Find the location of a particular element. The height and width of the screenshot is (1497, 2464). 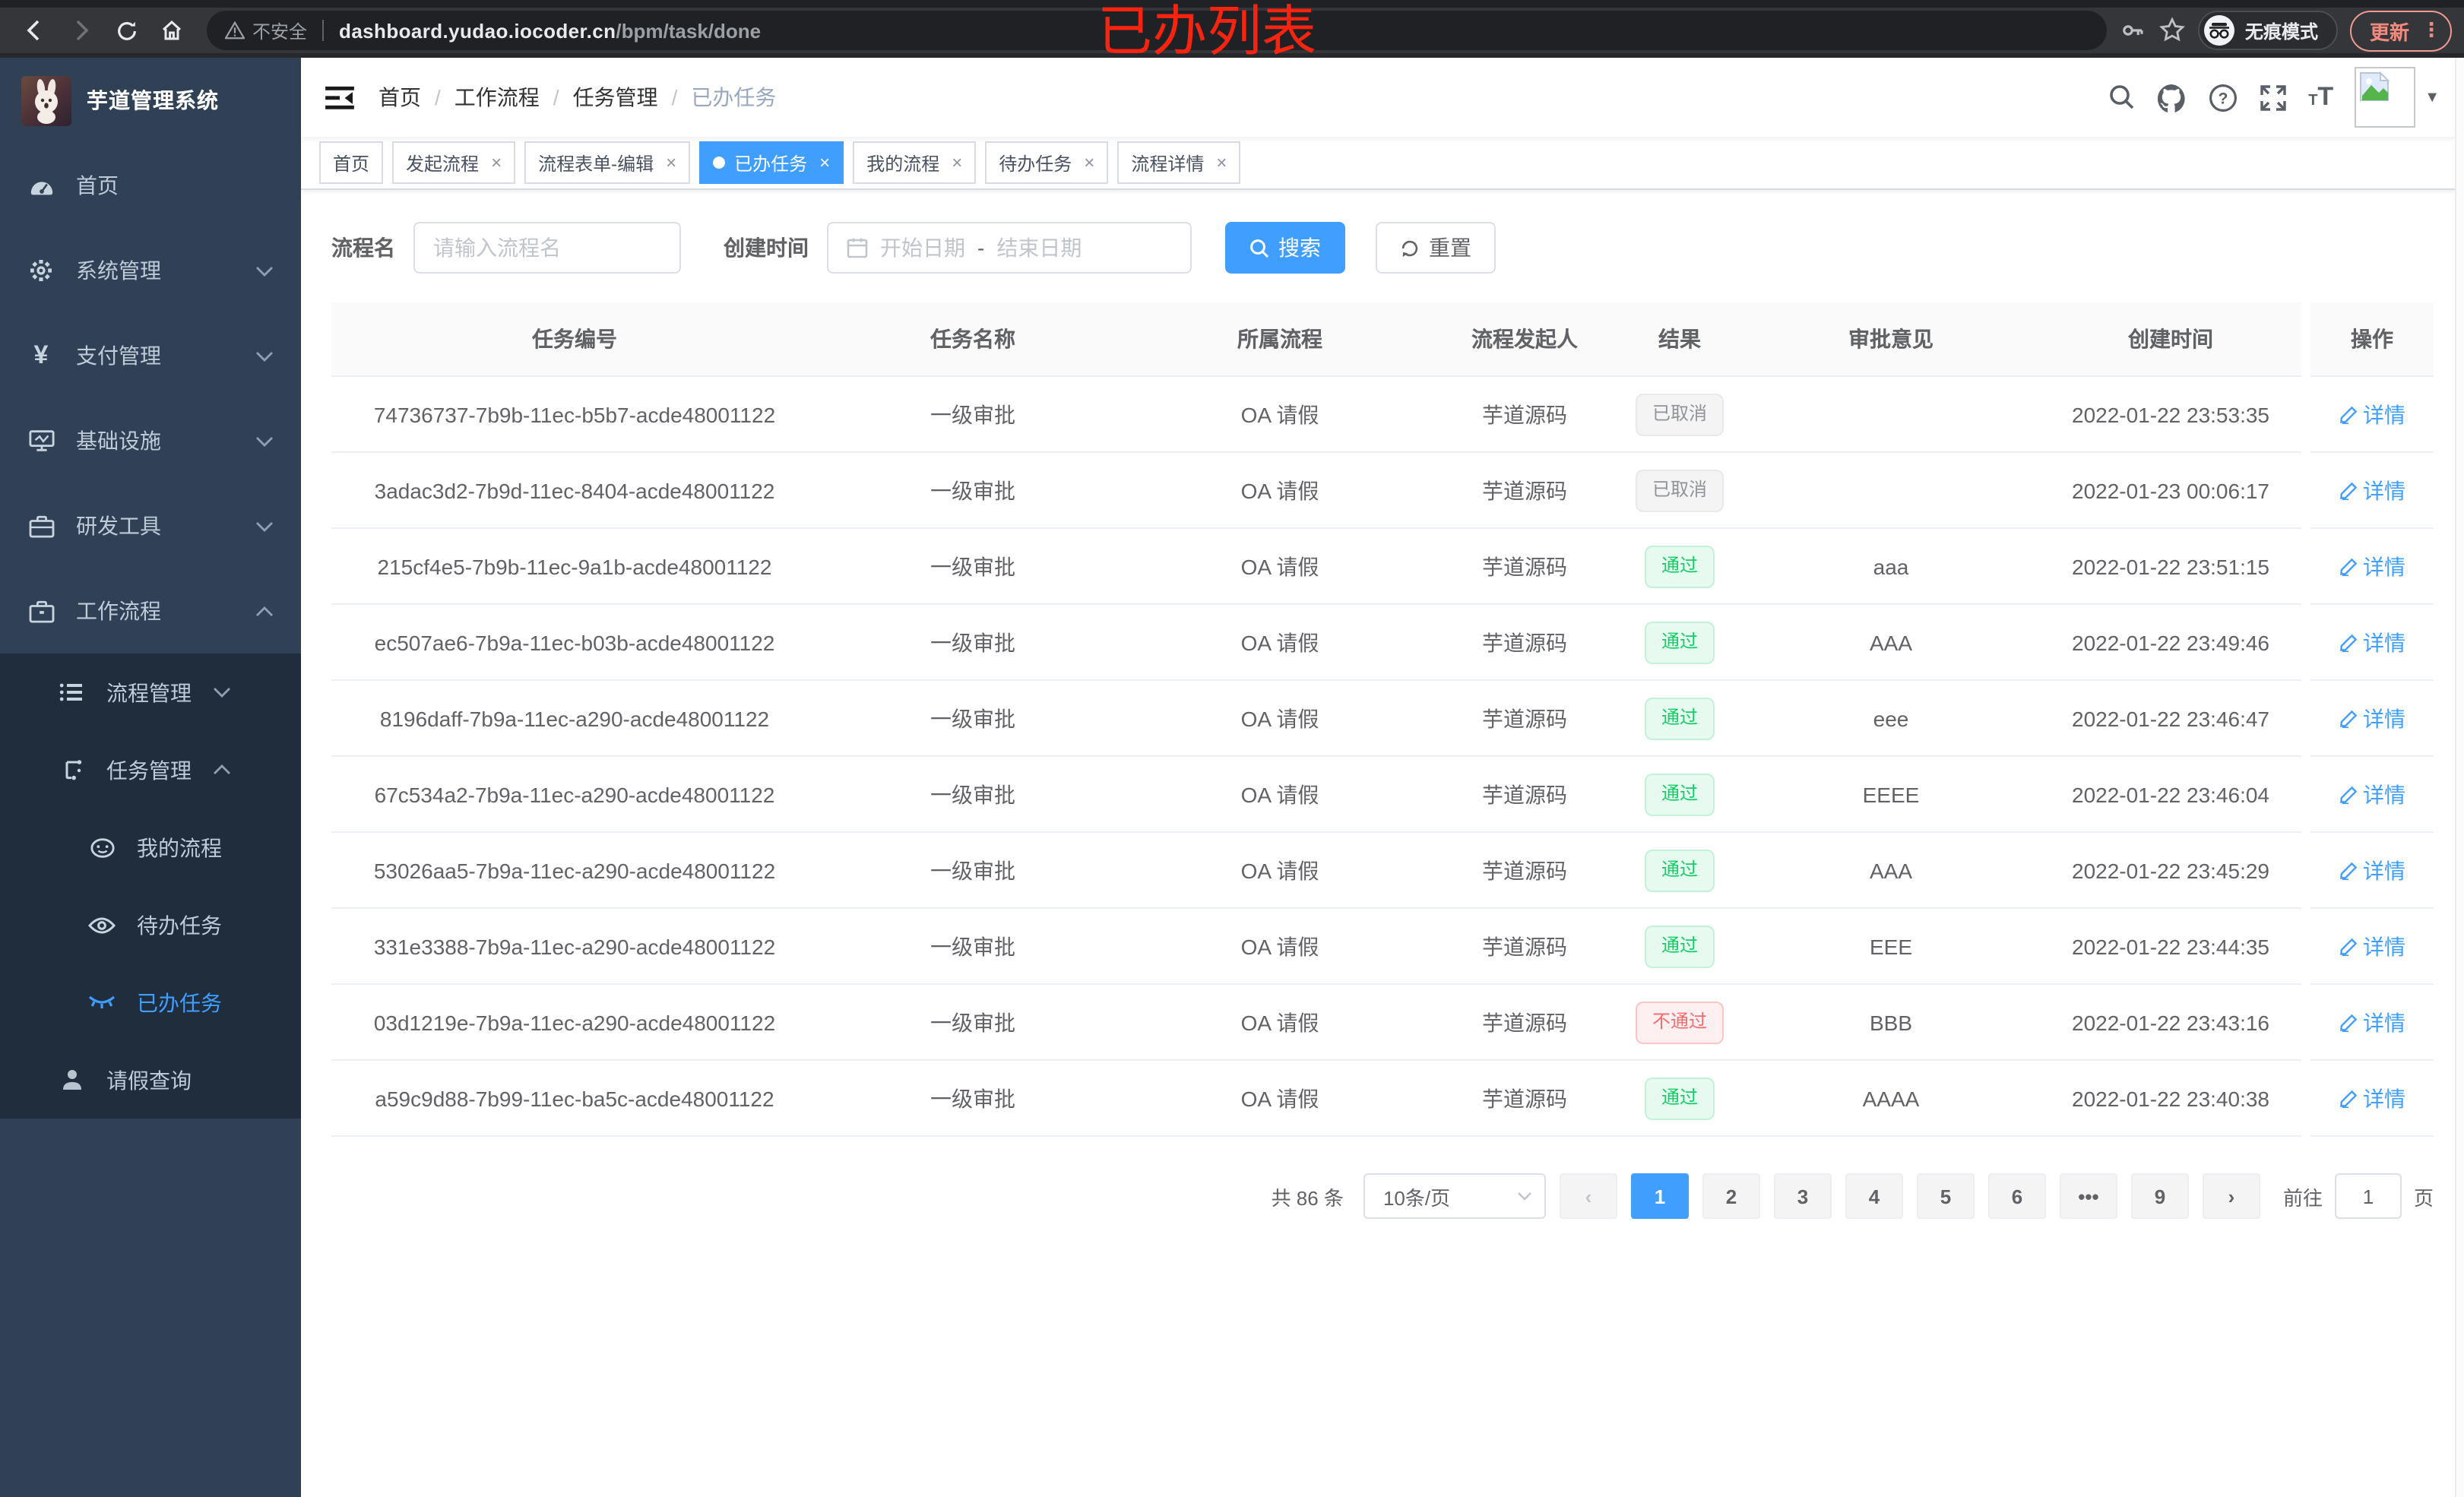

breadcrumb-home: 首页 is located at coordinates (399, 97).